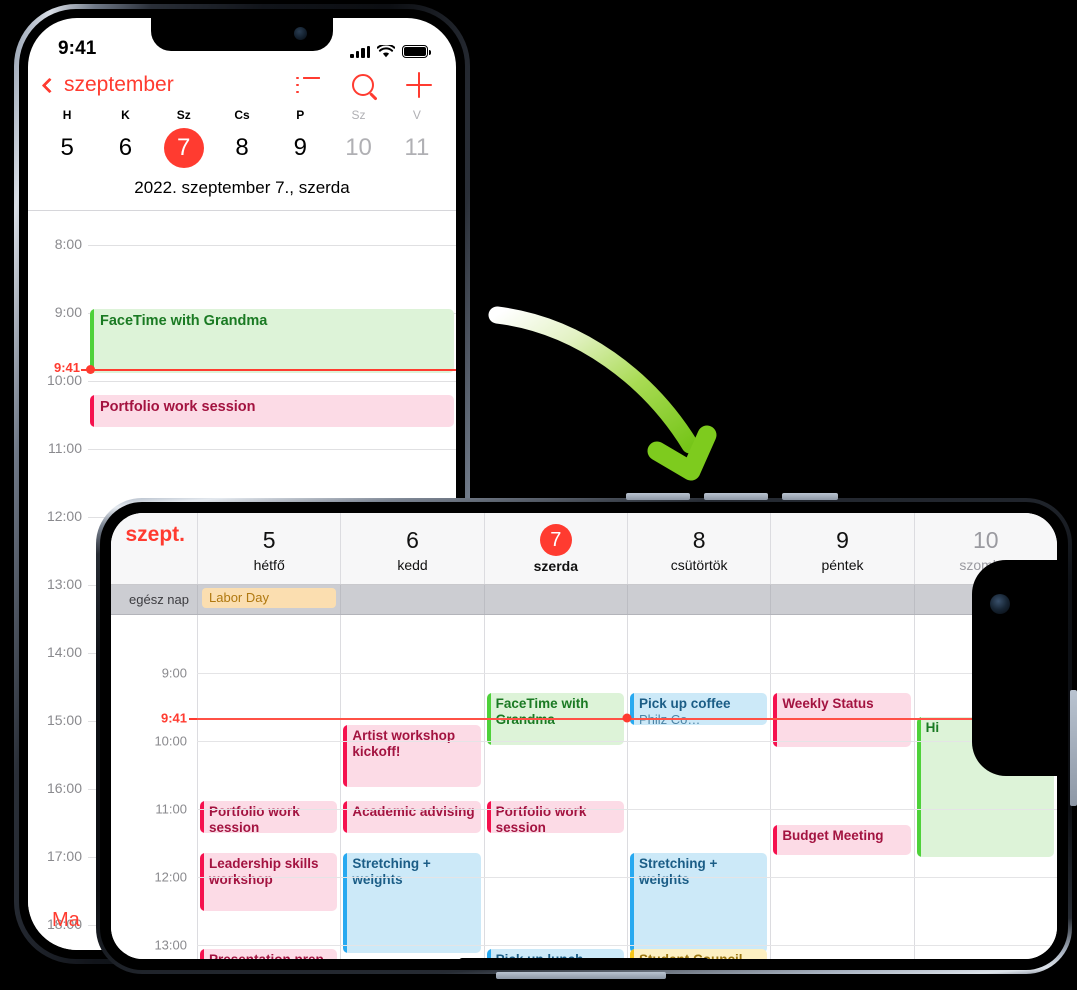 The image size is (1077, 990). What do you see at coordinates (184, 148) in the screenshot?
I see `date-cell-7: 7` at bounding box center [184, 148].